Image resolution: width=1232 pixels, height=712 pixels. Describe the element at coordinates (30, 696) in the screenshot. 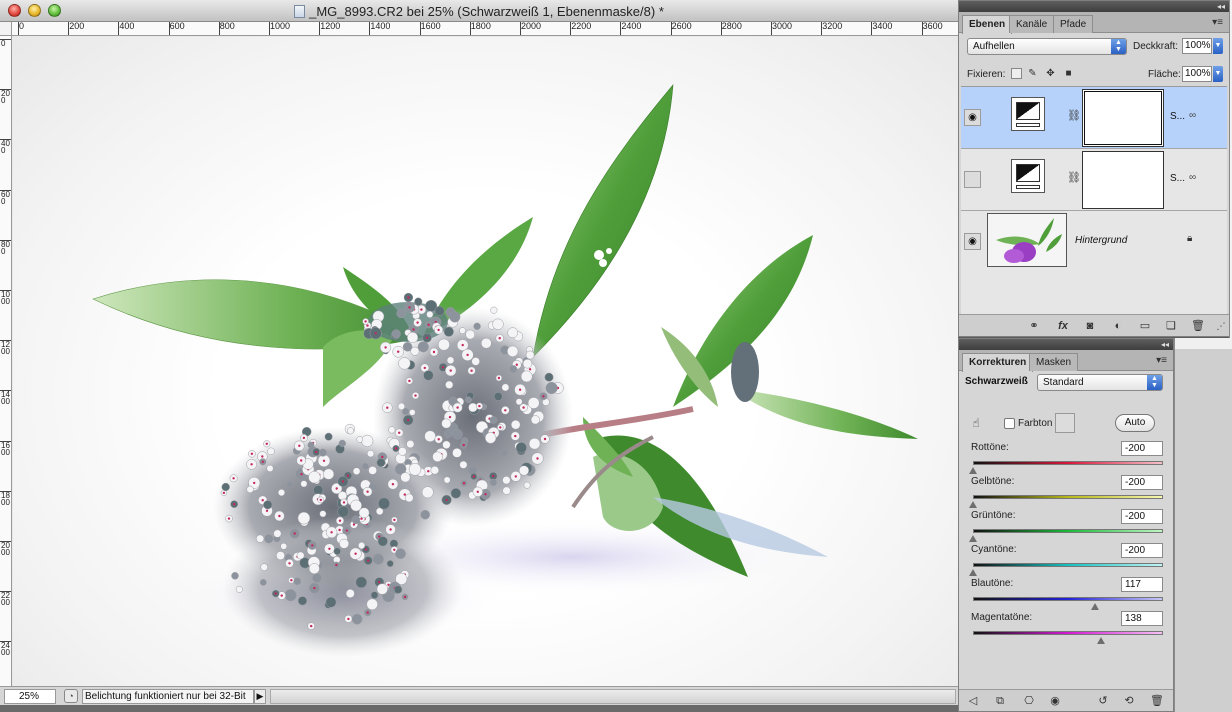

I see `zoom-input: 25%` at that location.